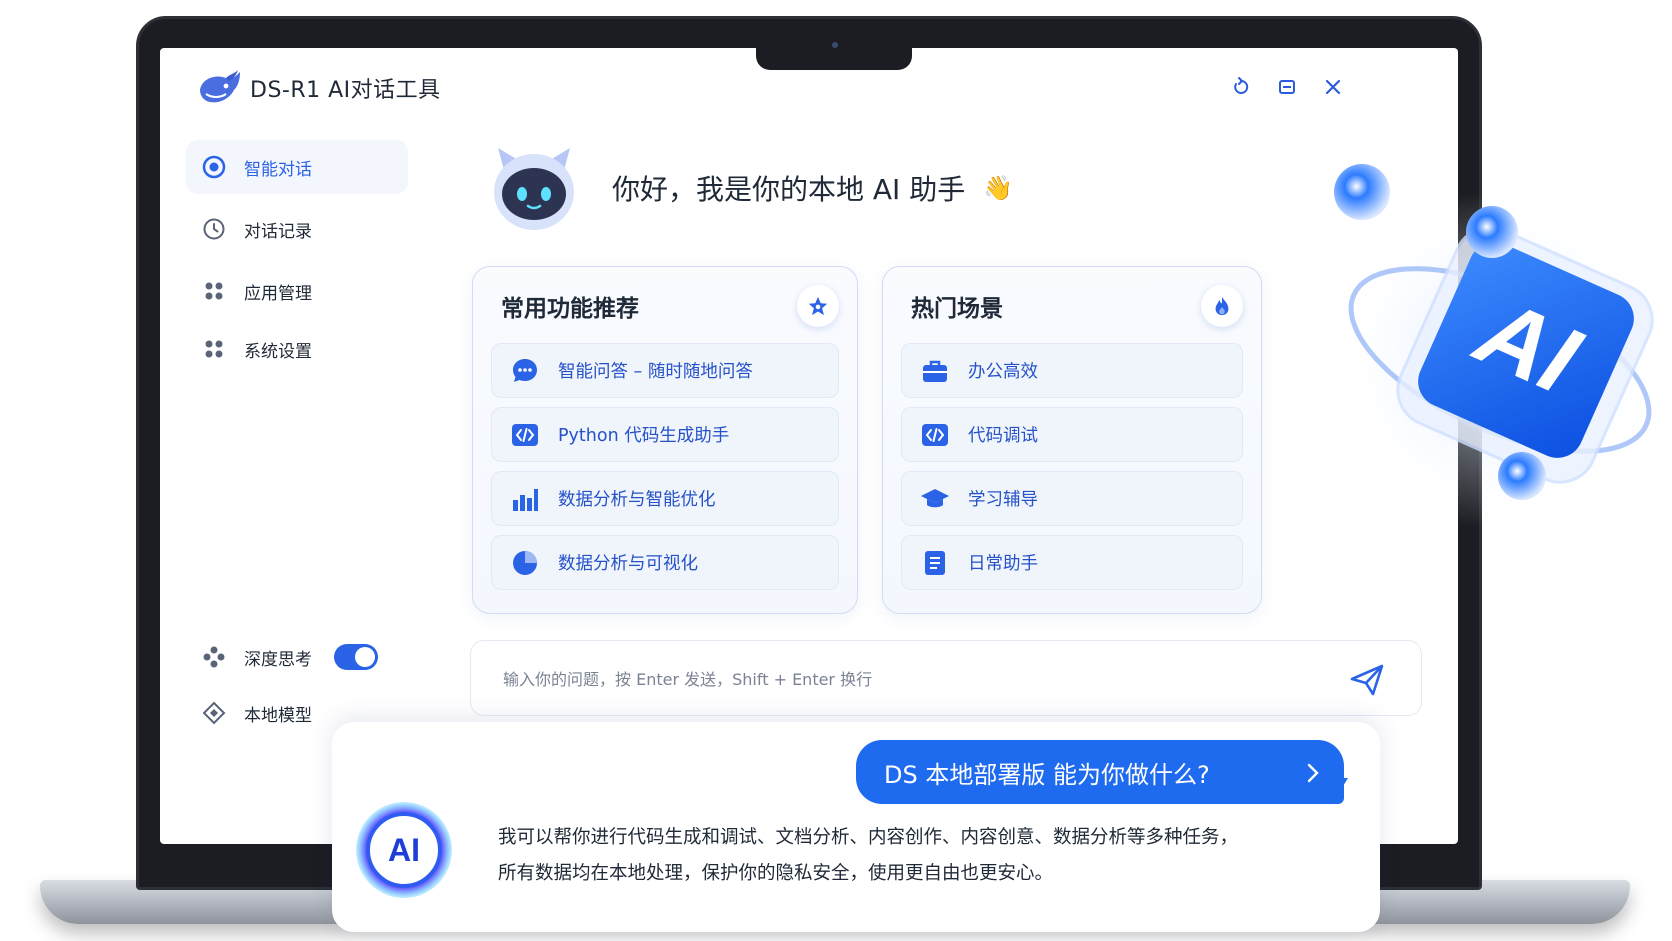 The height and width of the screenshot is (941, 1672). I want to click on ai-badge-text: AI, so click(404, 850).